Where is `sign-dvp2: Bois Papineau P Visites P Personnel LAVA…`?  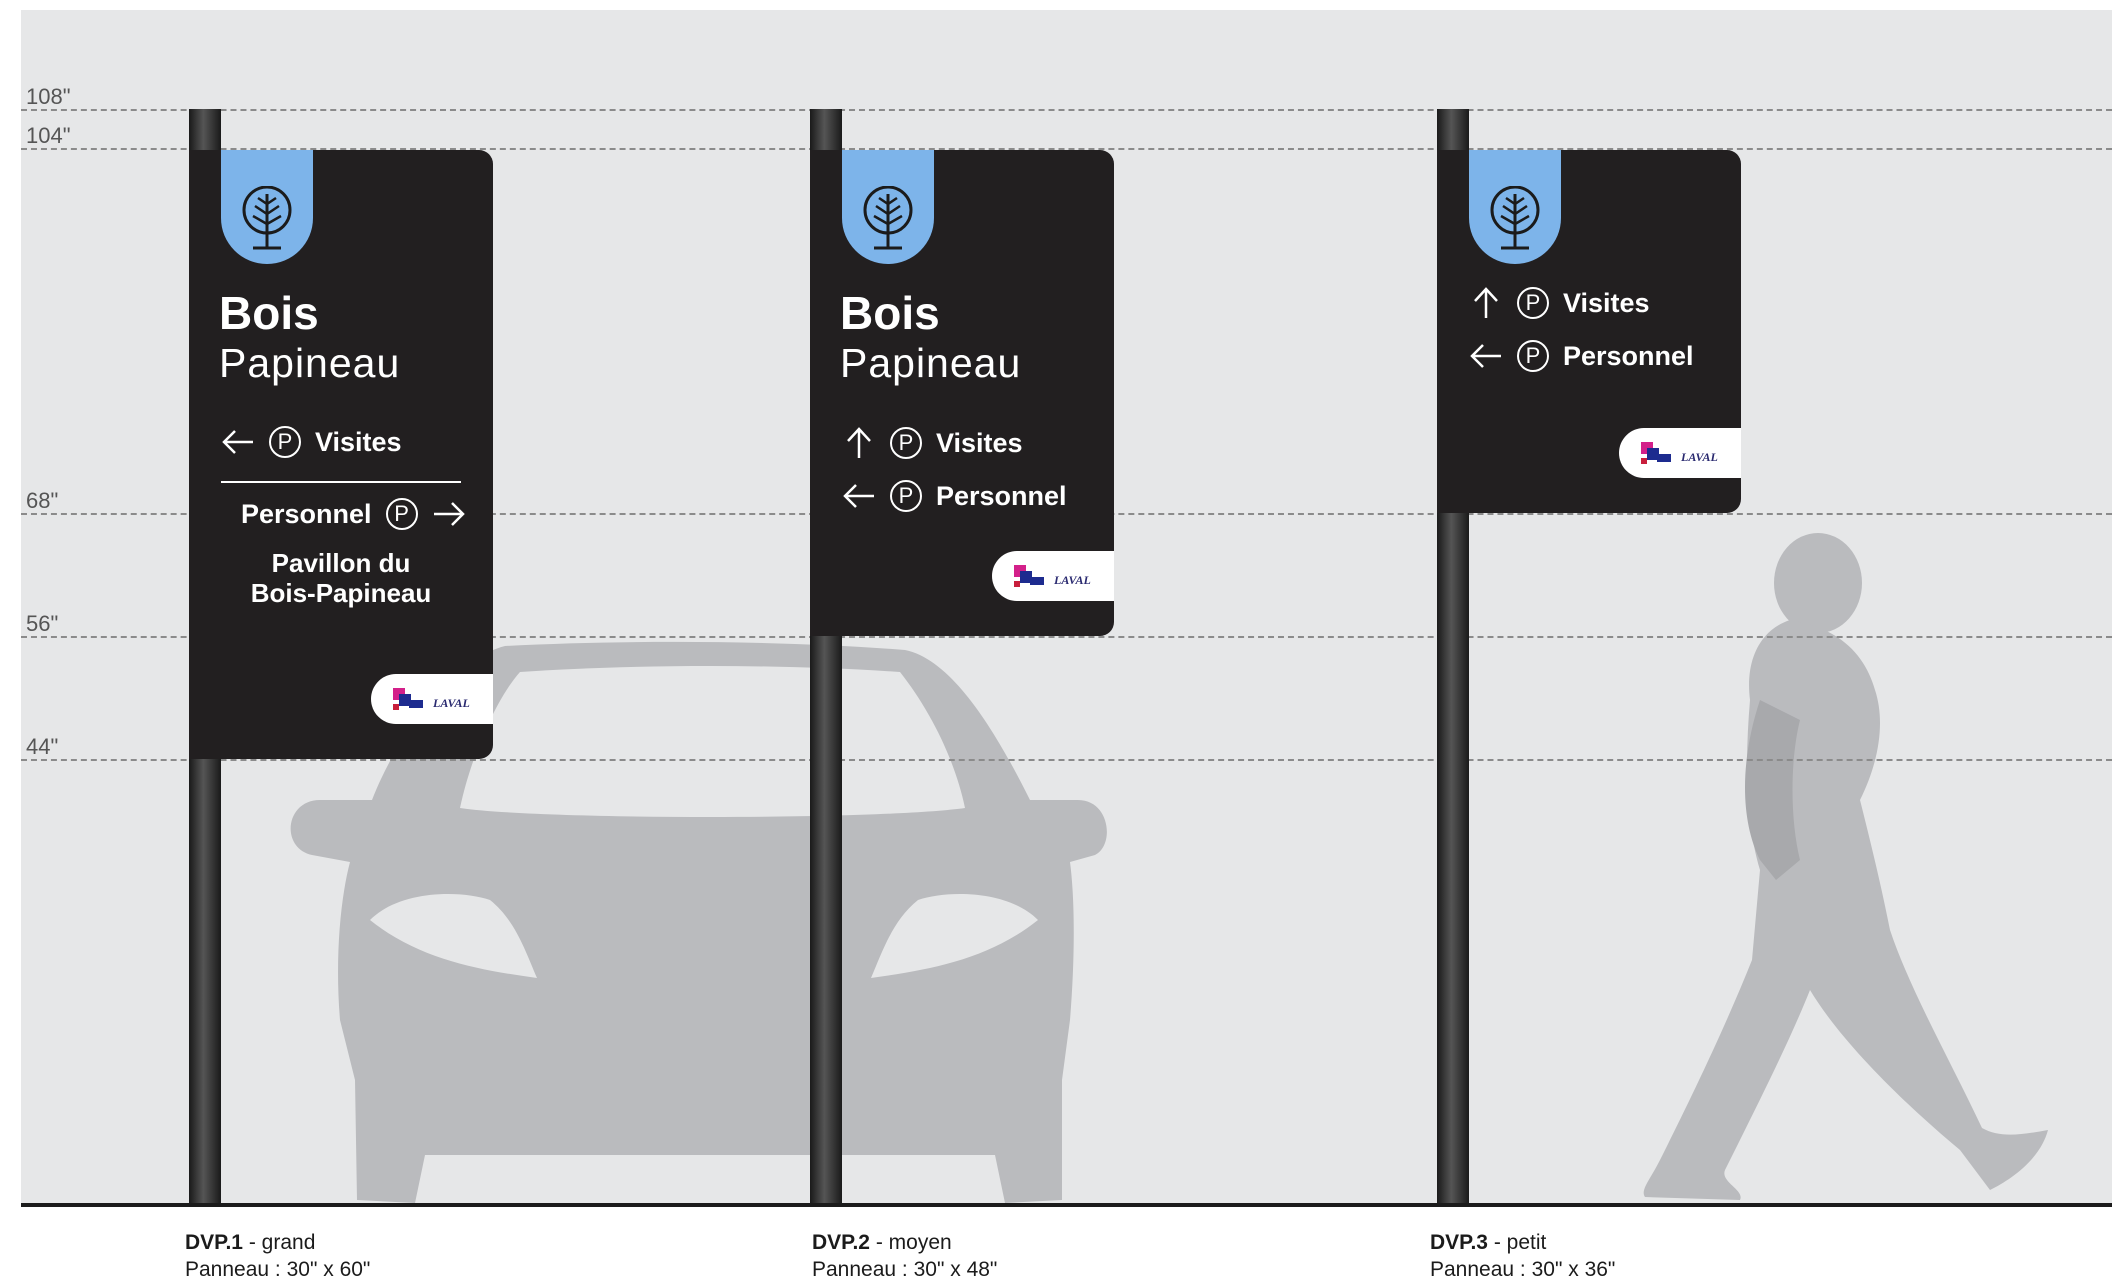
sign-dvp2: Bois Papineau P Visites P Personnel LAVA… is located at coordinates (962, 393).